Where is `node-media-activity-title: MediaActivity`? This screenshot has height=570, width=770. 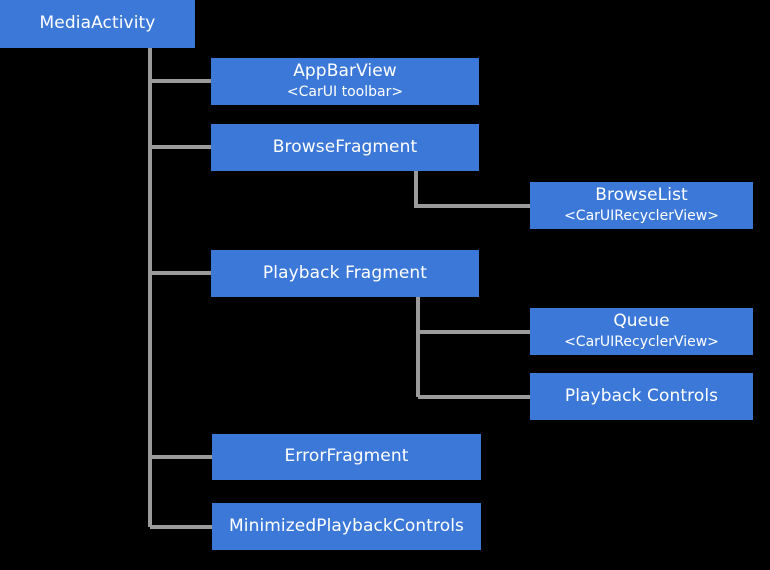
node-media-activity-title: MediaActivity is located at coordinates (97, 23).